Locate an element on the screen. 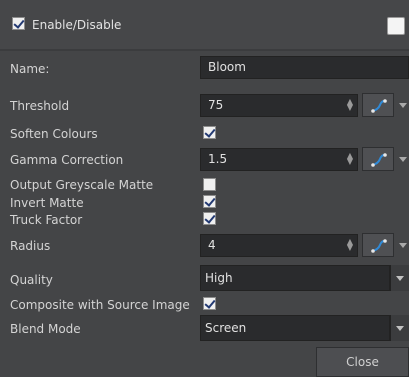 The width and height of the screenshot is (409, 377). enable-label: Enable/Disable is located at coordinates (77, 25).